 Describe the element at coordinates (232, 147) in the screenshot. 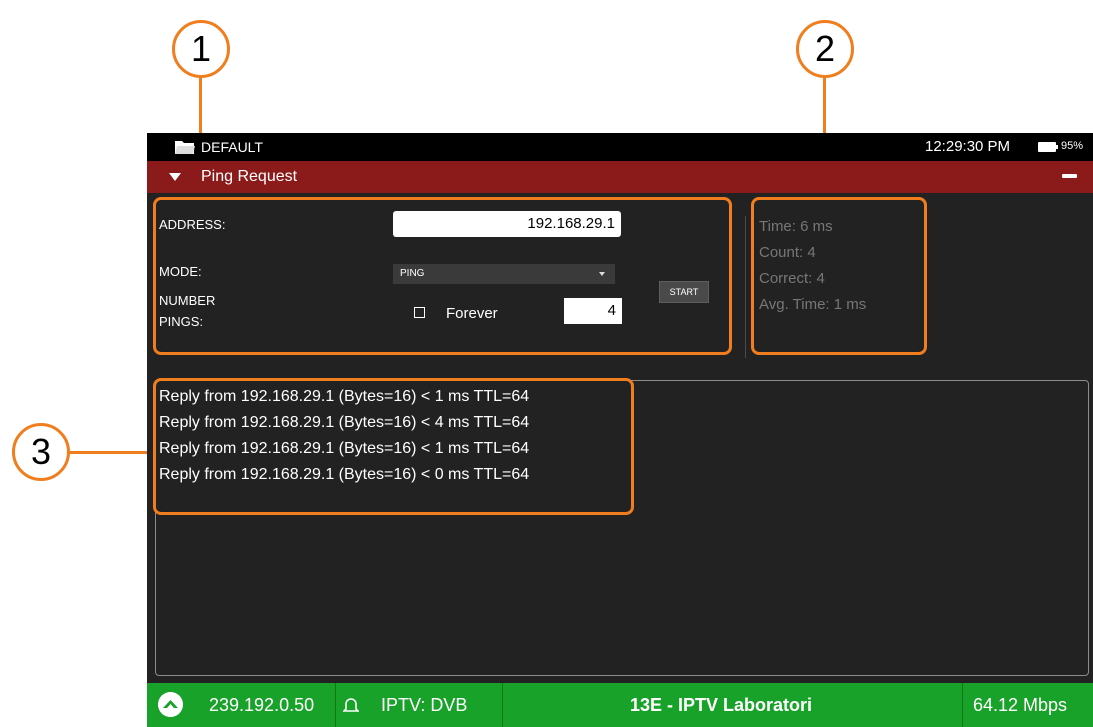

I see `profile-name: DEFAULT` at that location.